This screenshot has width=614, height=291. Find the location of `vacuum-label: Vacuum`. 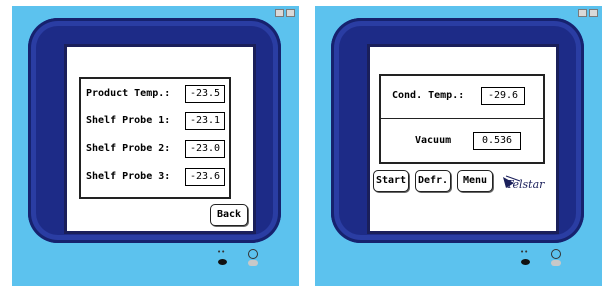

vacuum-label: Vacuum is located at coordinates (433, 140).